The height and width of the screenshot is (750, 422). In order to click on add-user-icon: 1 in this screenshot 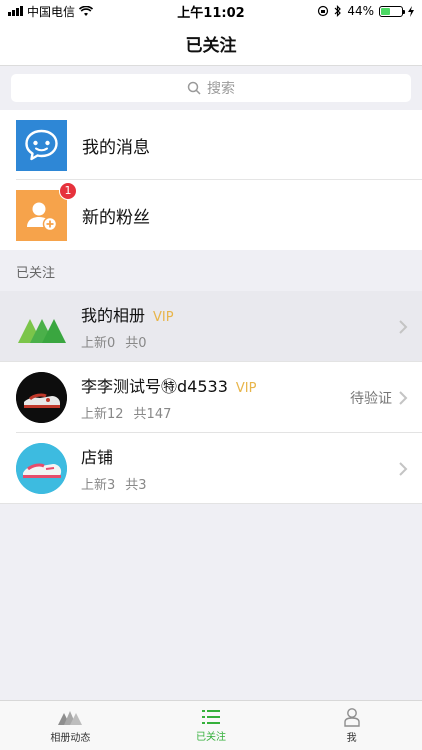, I will do `click(46, 211)`.